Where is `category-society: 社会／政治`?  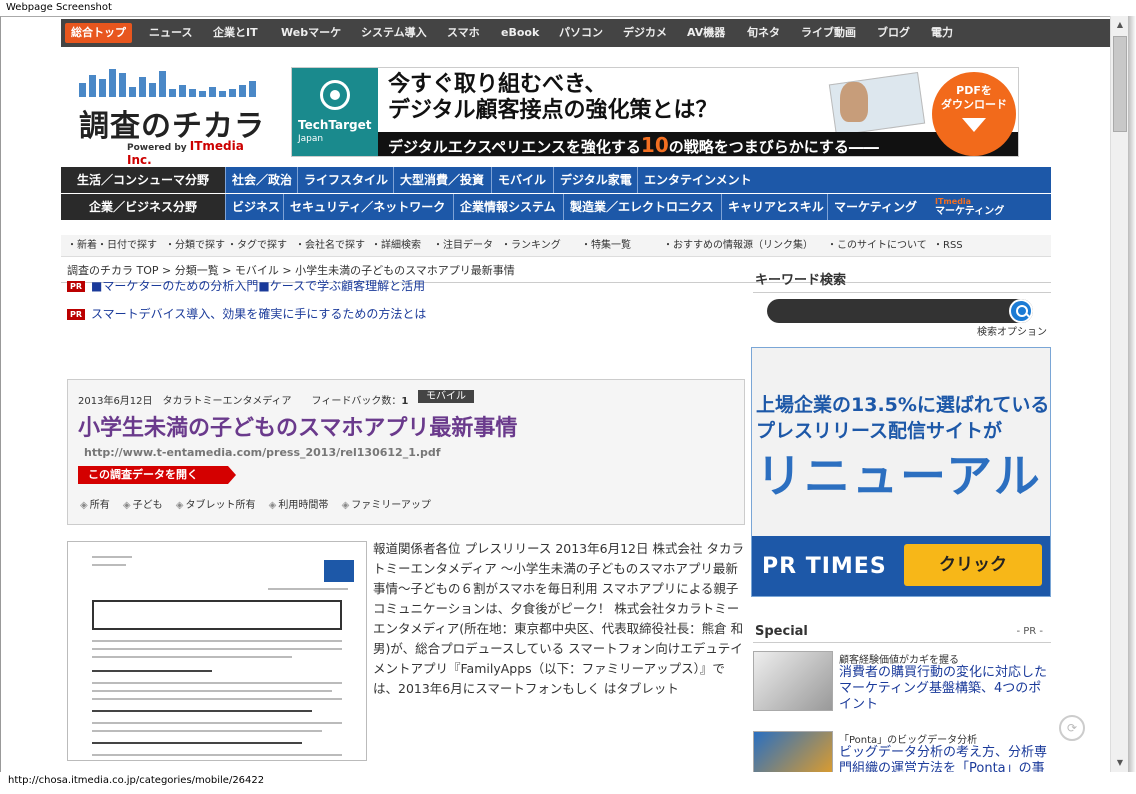
category-society: 社会／政治 is located at coordinates (261, 180).